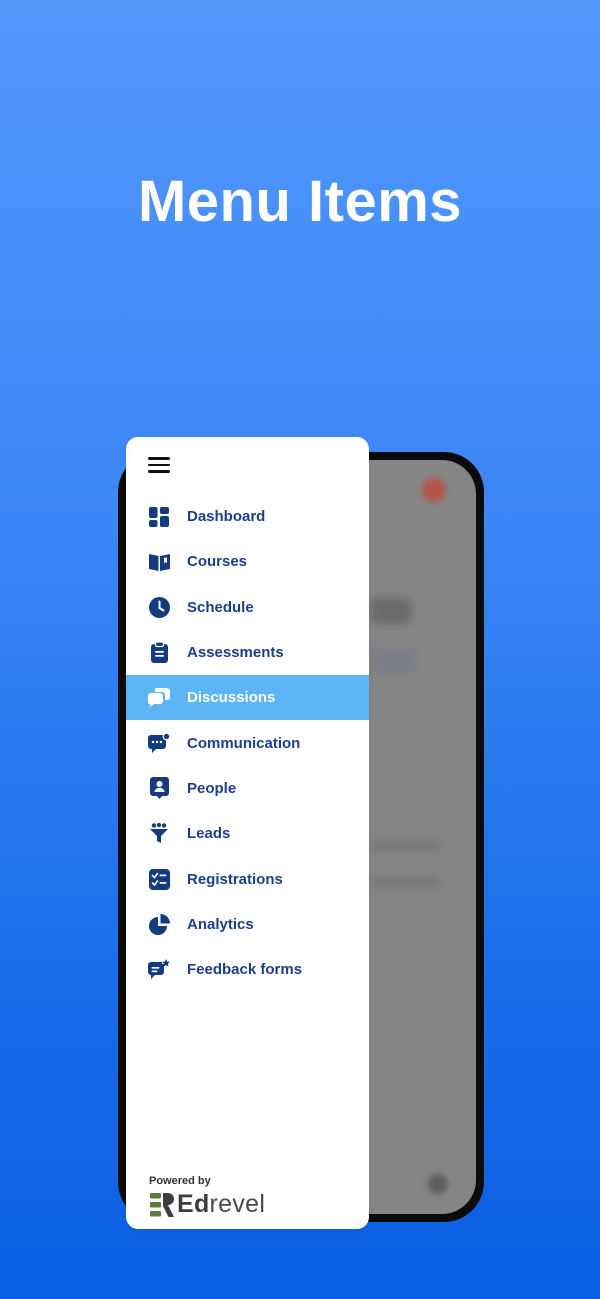 The width and height of the screenshot is (600, 1299). What do you see at coordinates (159, 698) in the screenshot?
I see `chat-bubbles-icon` at bounding box center [159, 698].